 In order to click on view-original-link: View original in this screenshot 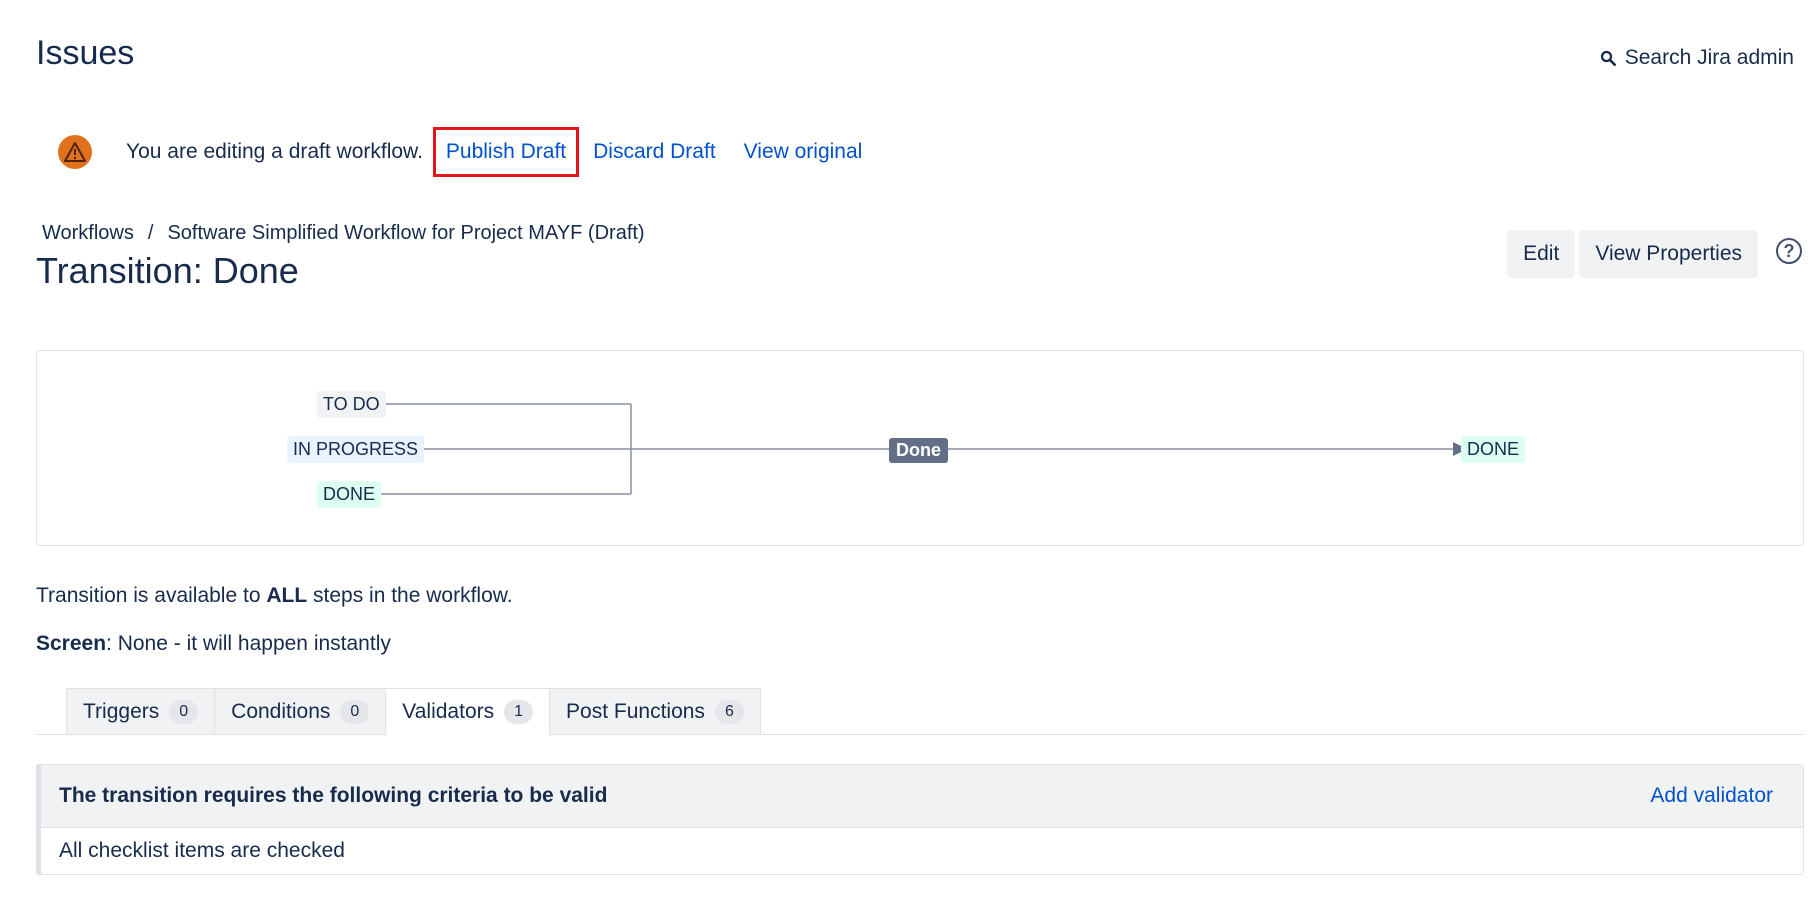, I will do `click(803, 152)`.